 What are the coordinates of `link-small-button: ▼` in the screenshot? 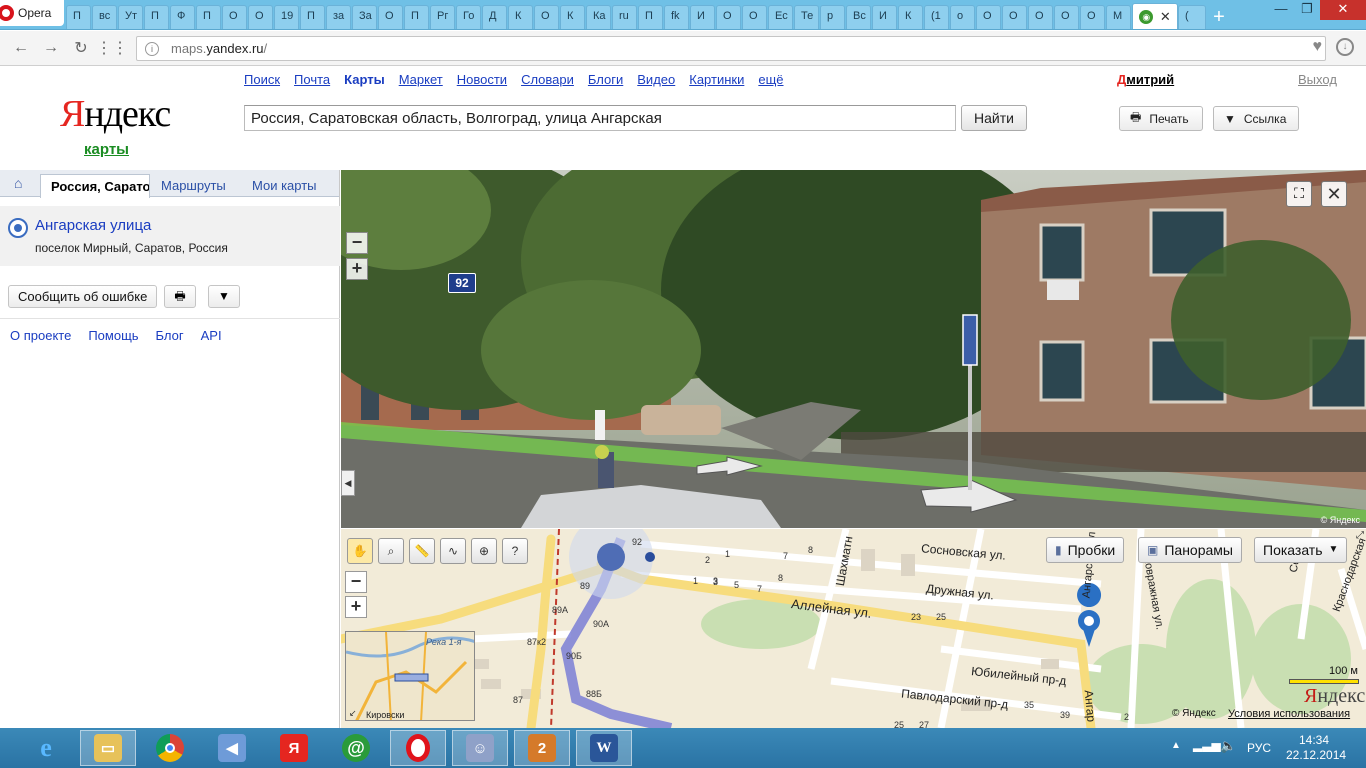 It's located at (224, 296).